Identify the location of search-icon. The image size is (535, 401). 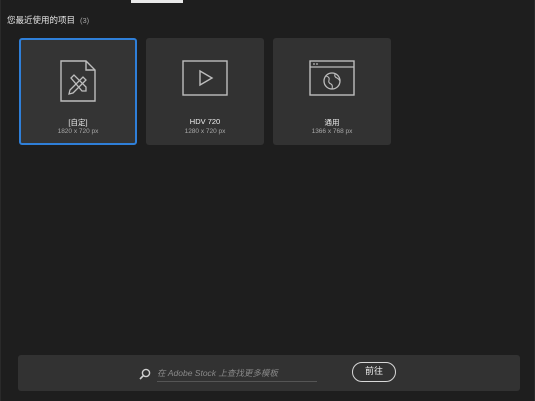
(145, 373).